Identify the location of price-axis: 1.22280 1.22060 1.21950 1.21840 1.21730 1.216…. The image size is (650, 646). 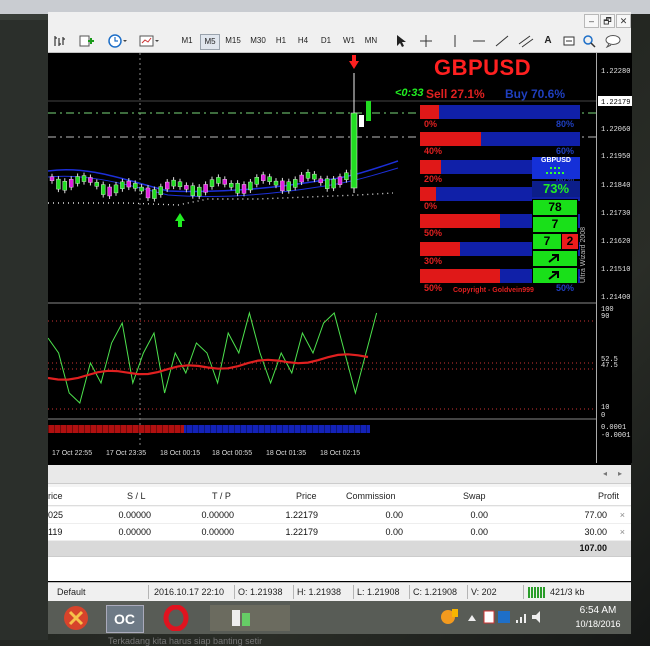
(614, 258).